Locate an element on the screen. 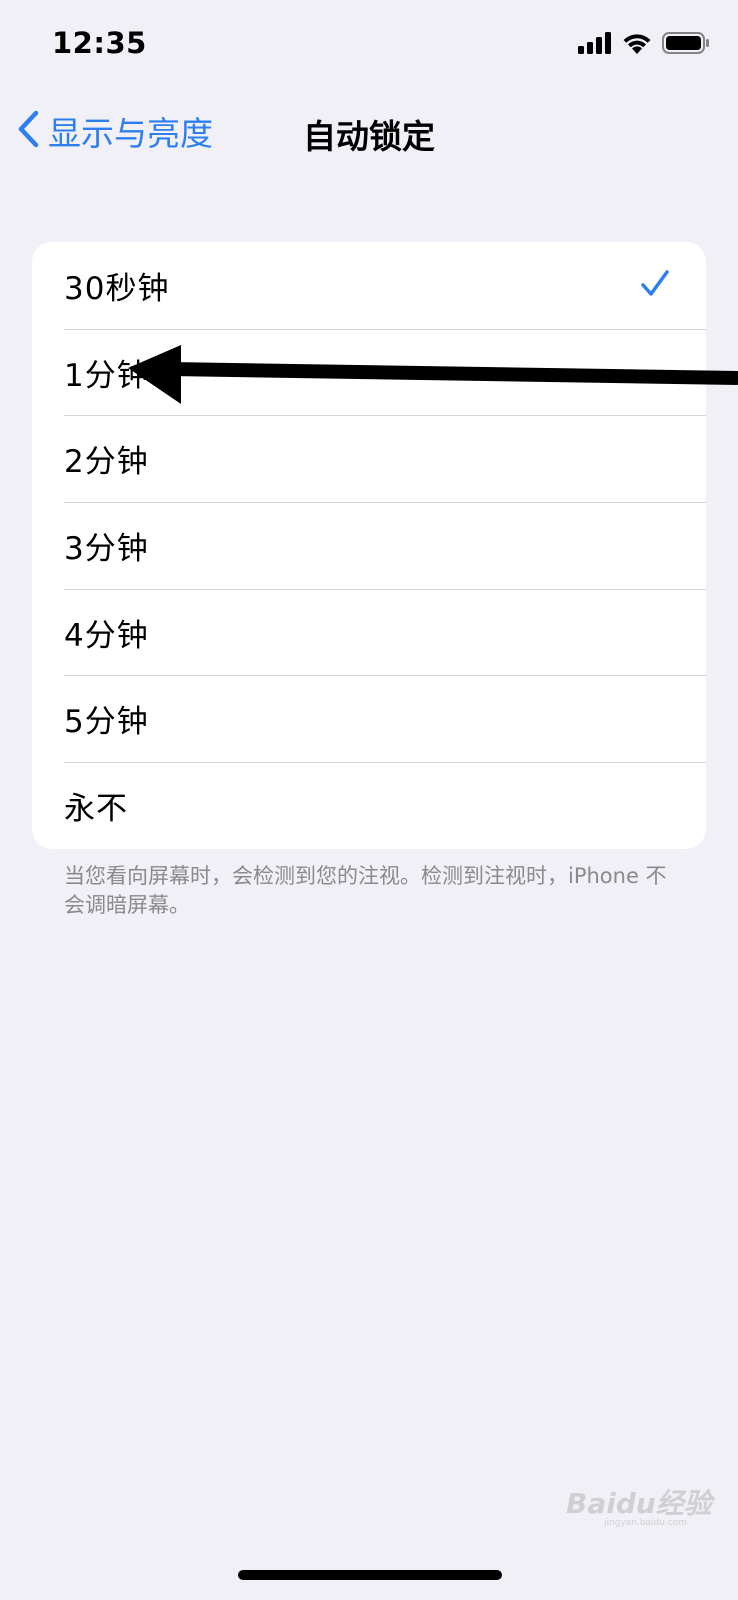 This screenshot has width=738, height=1600. watermark: Baidu经验 is located at coordinates (639, 1502).